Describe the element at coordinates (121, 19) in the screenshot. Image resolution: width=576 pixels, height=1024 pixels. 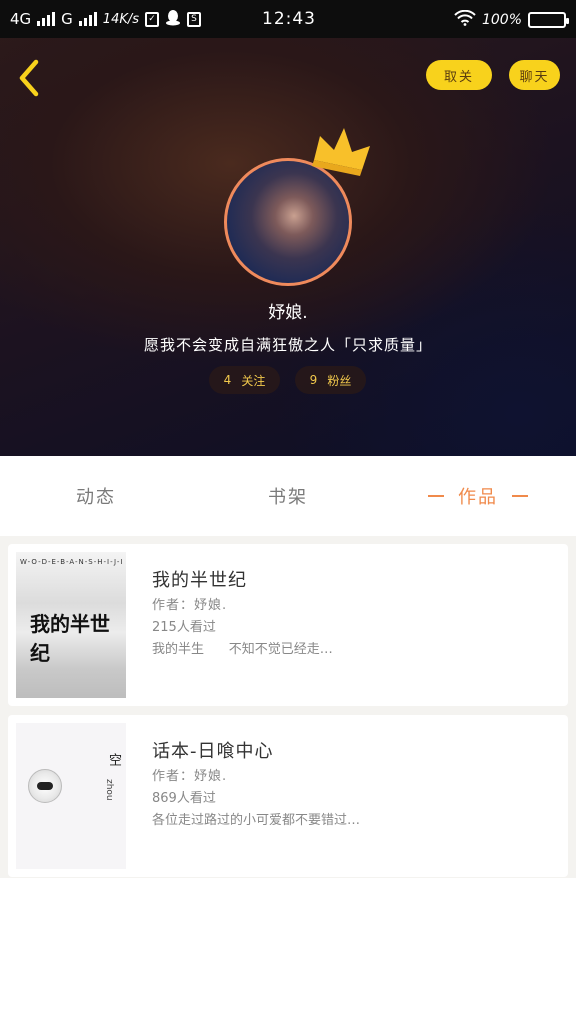
I see `network-speed: 14K/s` at that location.